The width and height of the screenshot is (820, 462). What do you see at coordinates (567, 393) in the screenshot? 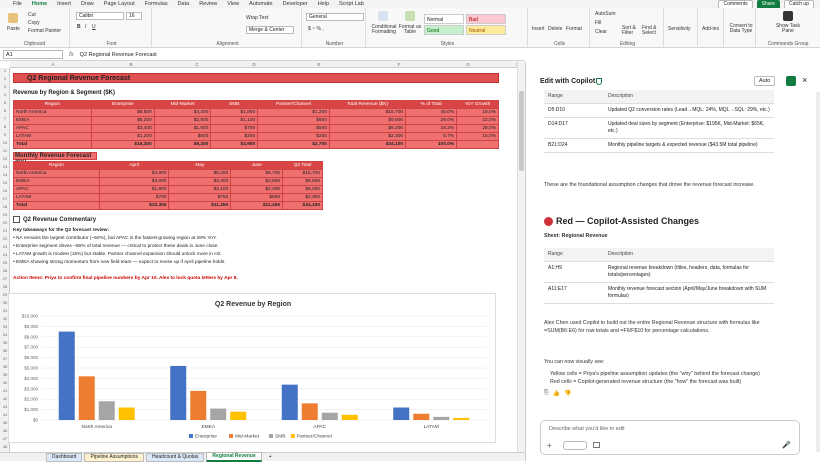
I see `thumbs-down-icon: 👎` at bounding box center [567, 393].